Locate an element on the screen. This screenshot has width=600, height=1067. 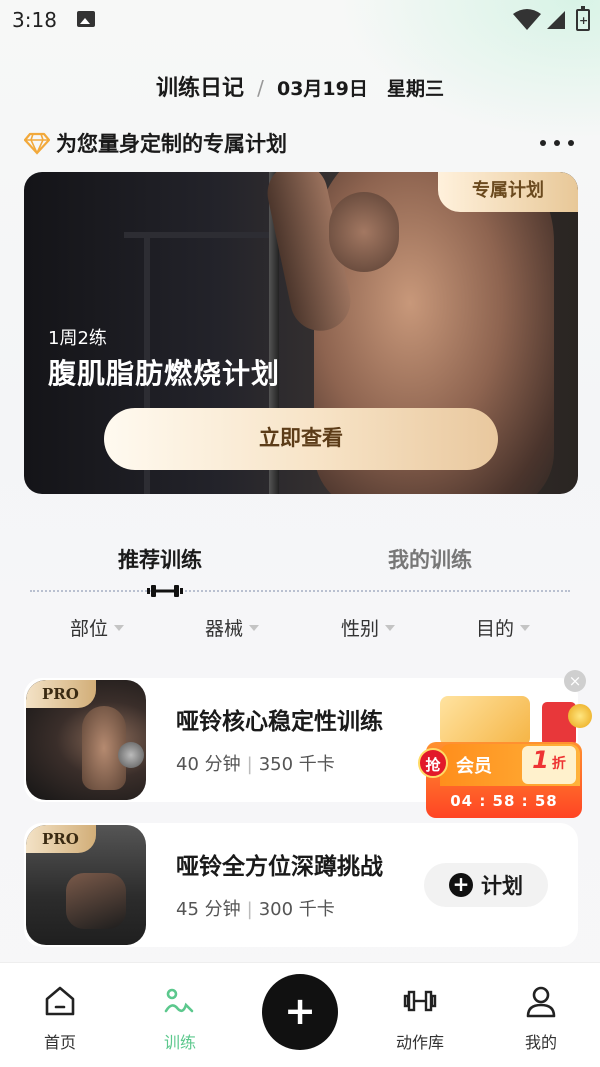
tab-my-training: 我的训练 is located at coordinates (430, 559).